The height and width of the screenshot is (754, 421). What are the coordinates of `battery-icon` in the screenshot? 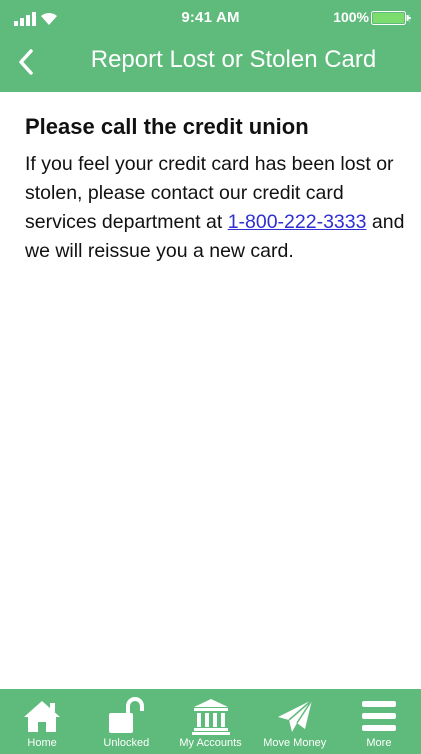 It's located at (391, 18).